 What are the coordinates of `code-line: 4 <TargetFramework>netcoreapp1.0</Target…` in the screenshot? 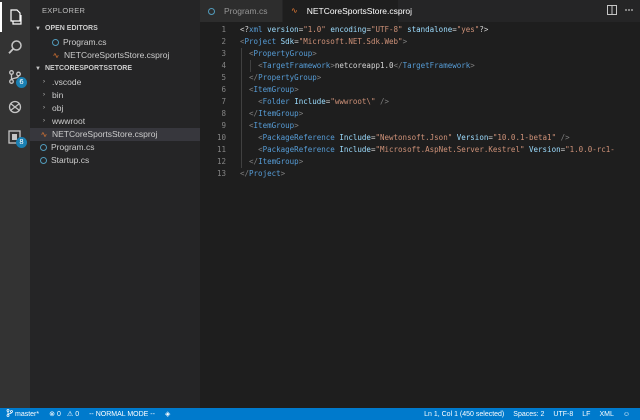 It's located at (420, 66).